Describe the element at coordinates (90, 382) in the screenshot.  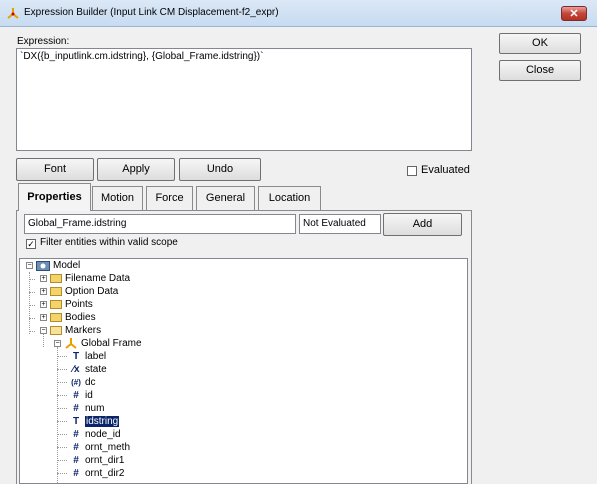
I see `tree-node-label: dc` at that location.